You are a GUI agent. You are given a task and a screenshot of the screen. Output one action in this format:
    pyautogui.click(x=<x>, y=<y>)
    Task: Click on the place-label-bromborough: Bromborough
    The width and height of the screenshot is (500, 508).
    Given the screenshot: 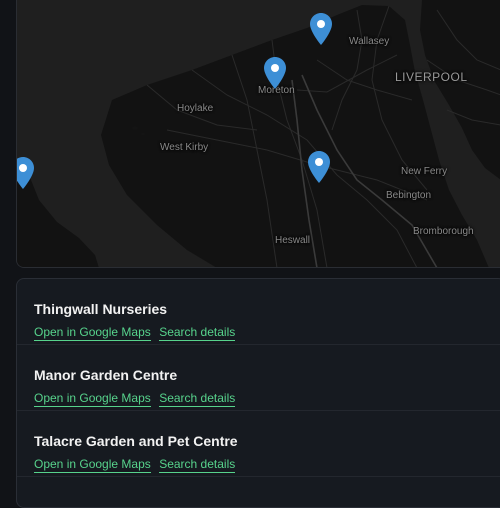 What is the action you would take?
    pyautogui.click(x=443, y=231)
    